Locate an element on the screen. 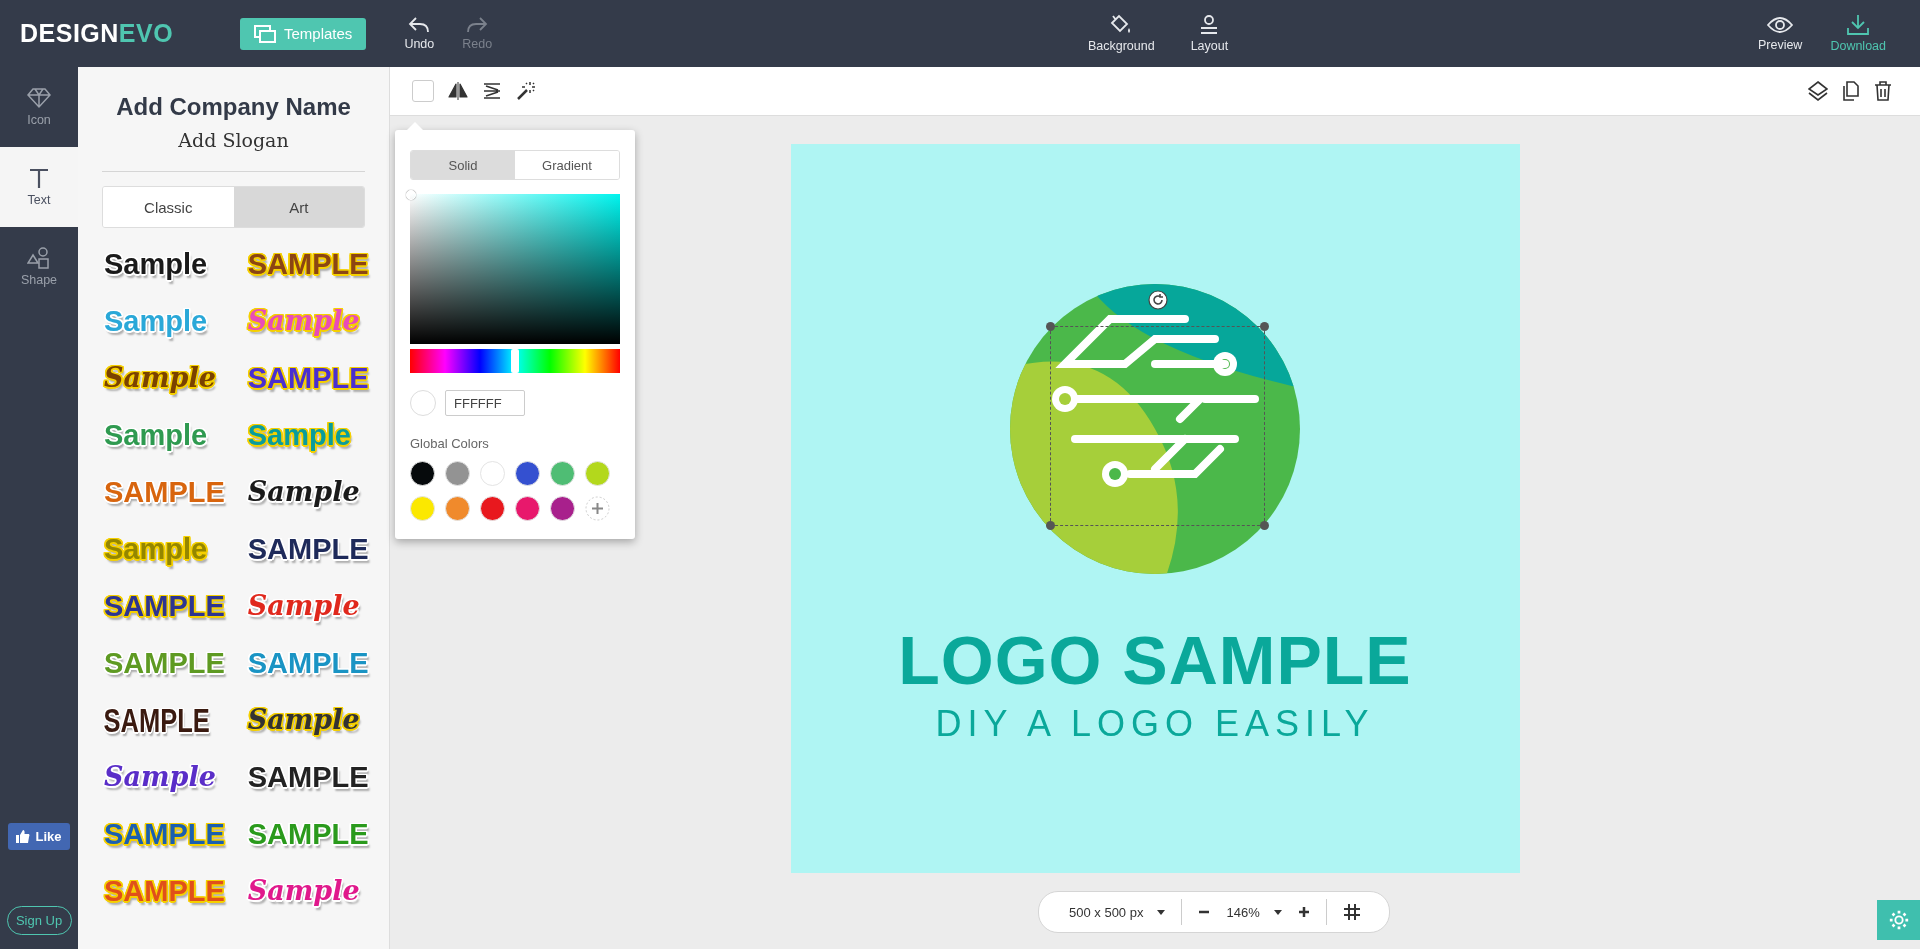 This screenshot has width=1920, height=949. undo-button: Undo is located at coordinates (419, 33).